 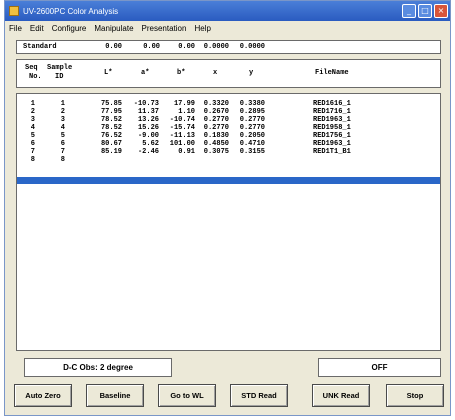 I want to click on column-header-panel: Seq No. Sample ID L* a* b* x y FileName, so click(x=228, y=73).